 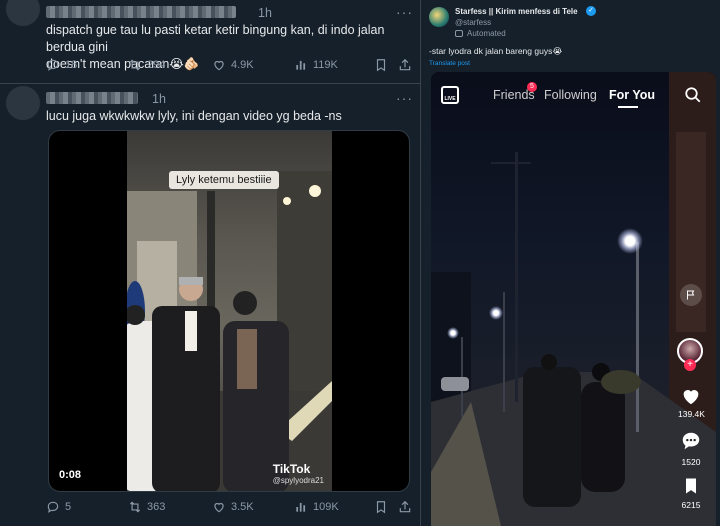 I want to click on action-bar: 18 294 4.9K 119K, so click(x=229, y=68).